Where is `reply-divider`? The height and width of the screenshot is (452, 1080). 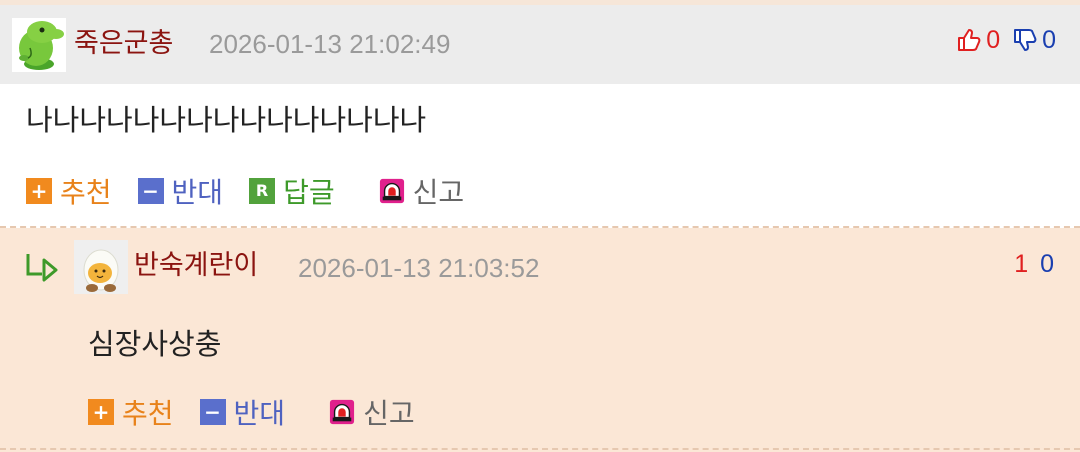
reply-divider is located at coordinates (540, 449).